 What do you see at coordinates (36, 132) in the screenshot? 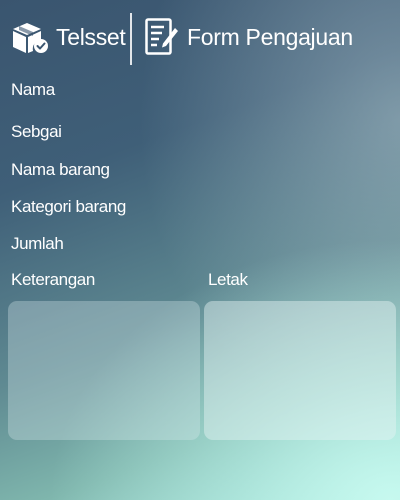
I see `sebagai-field: Sebgai` at bounding box center [36, 132].